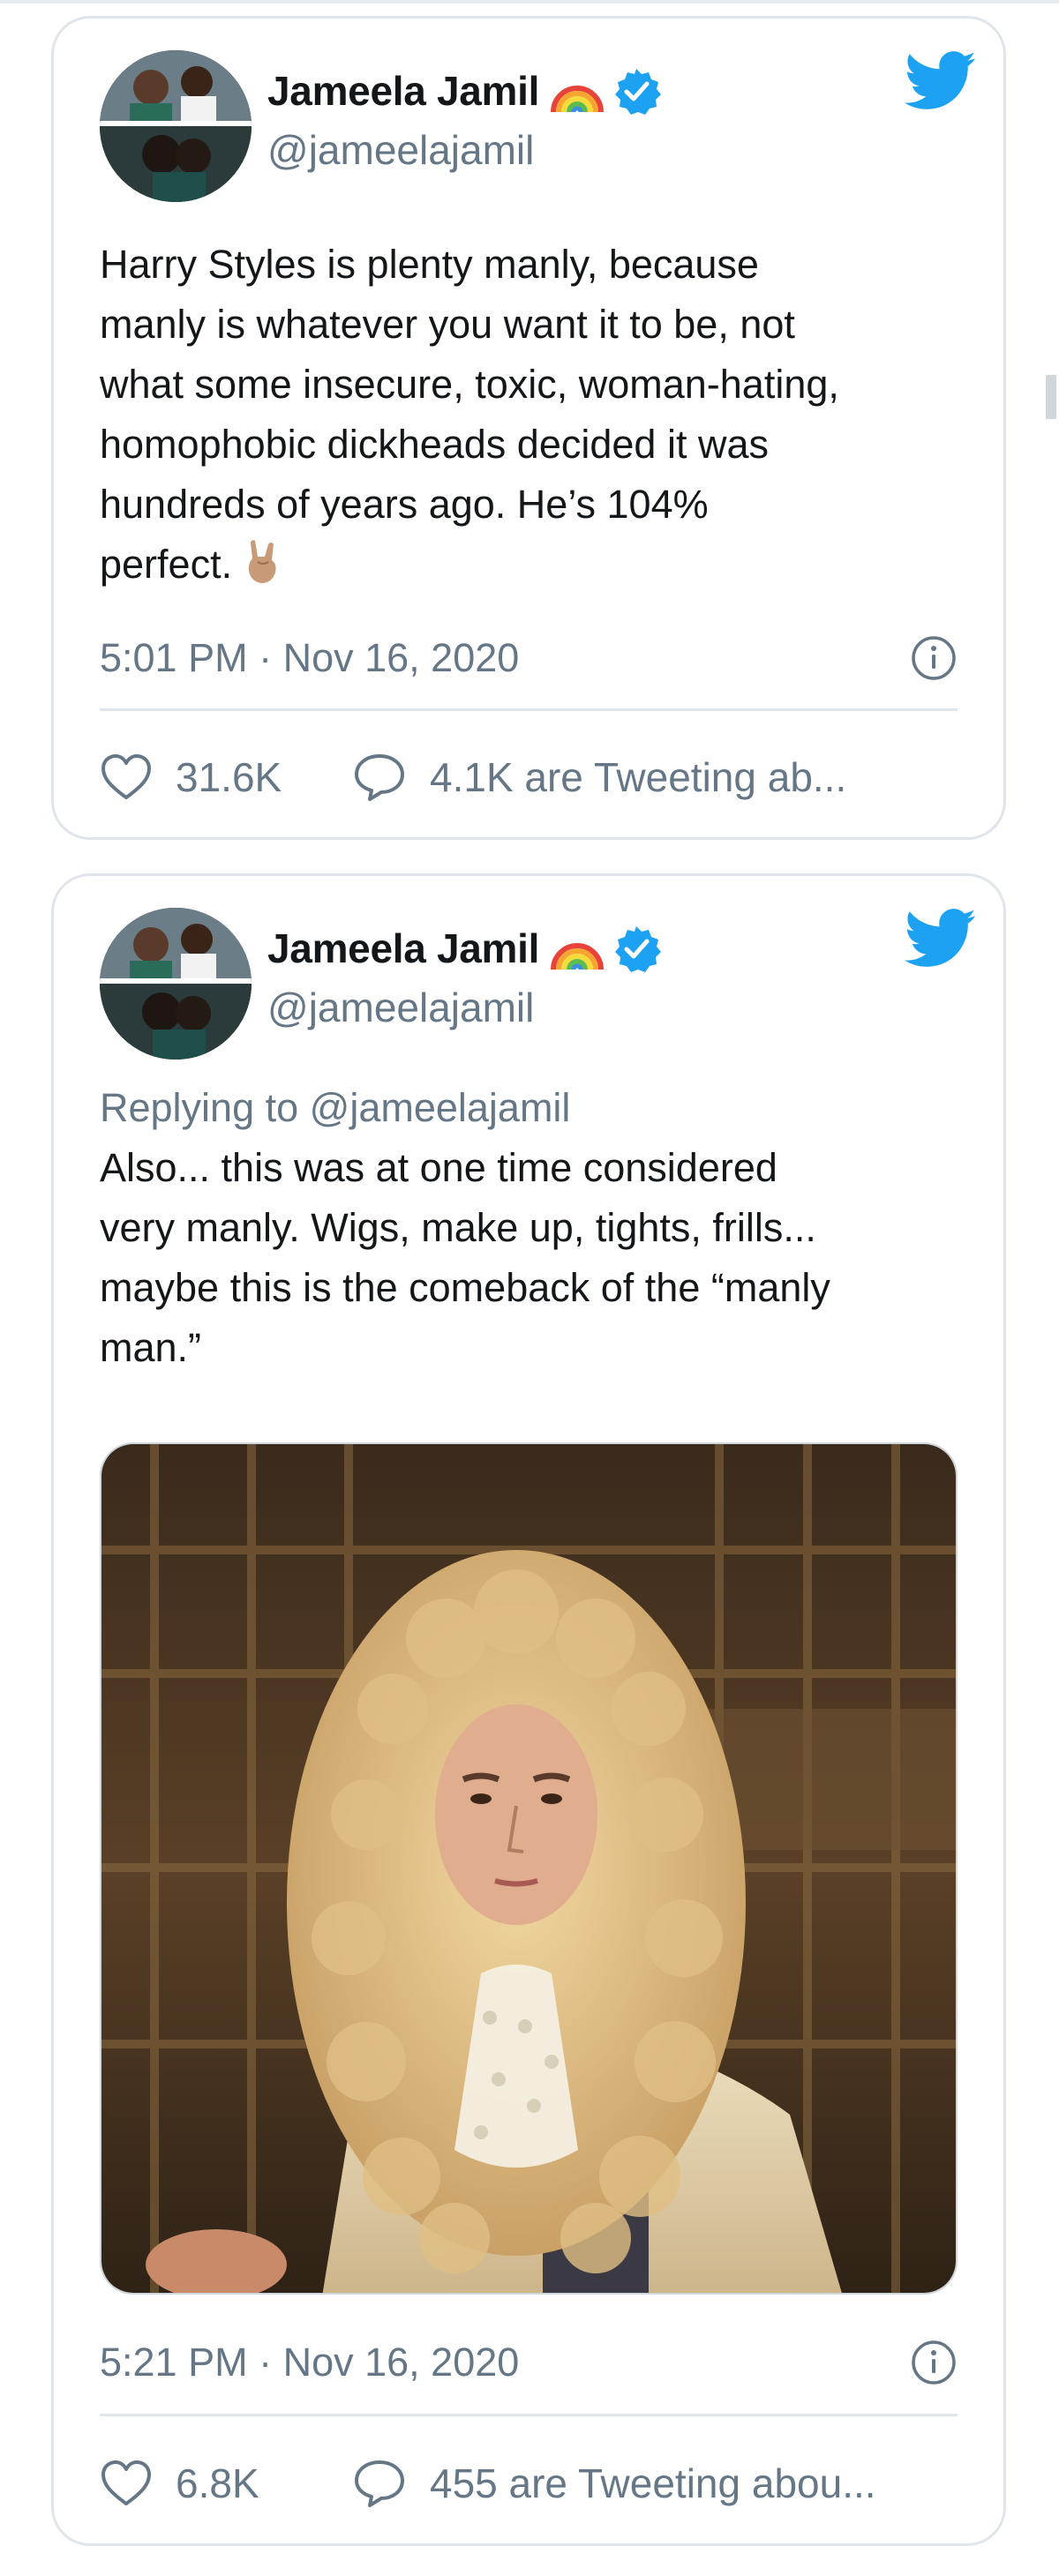 Image resolution: width=1059 pixels, height=2576 pixels. Describe the element at coordinates (309, 2363) in the screenshot. I see `tweet-timestamp: 5:21 PM · Nov 16, 2020` at that location.